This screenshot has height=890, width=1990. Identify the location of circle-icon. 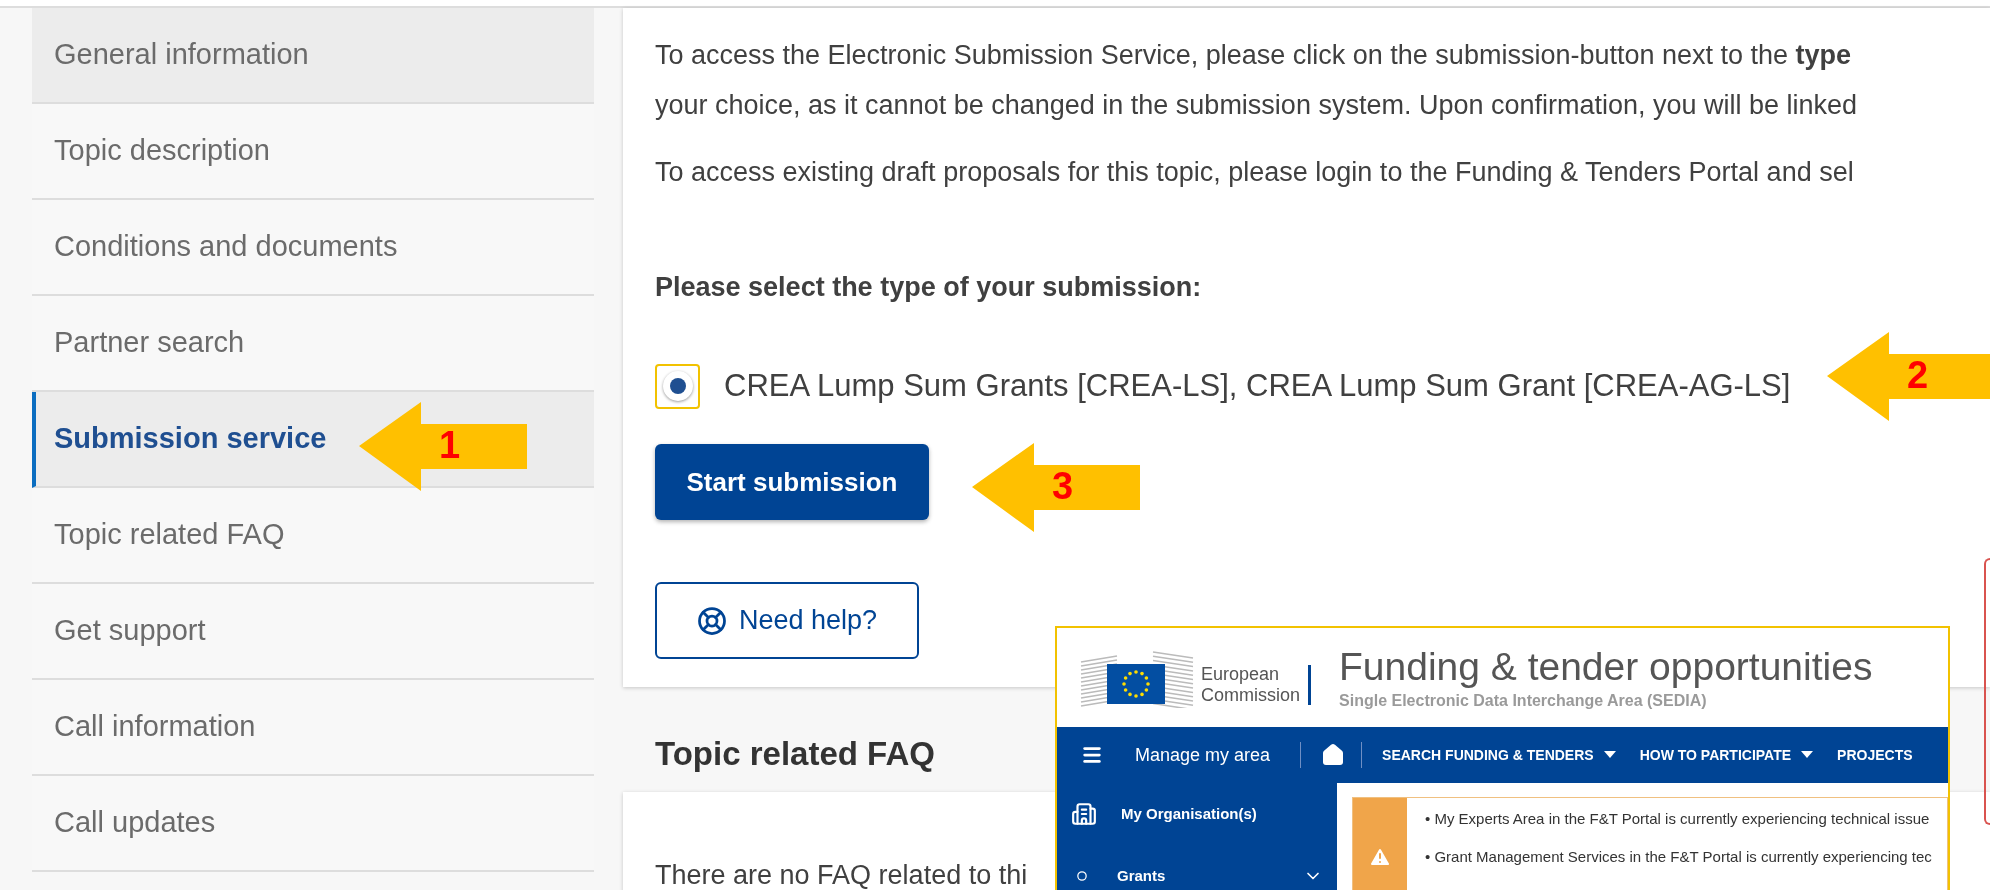
(1082, 876).